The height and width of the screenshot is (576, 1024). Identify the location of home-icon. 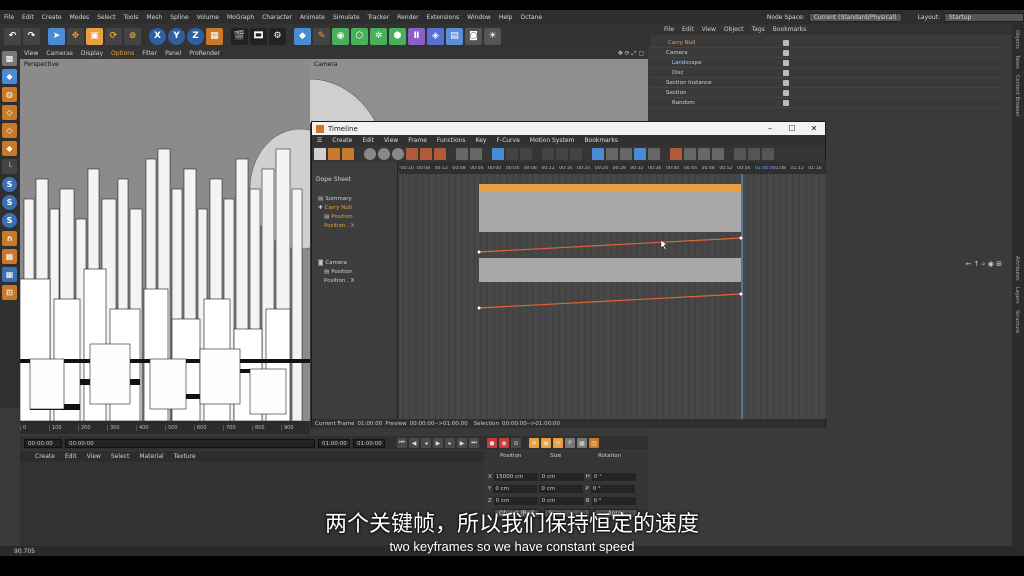
(754, 154).